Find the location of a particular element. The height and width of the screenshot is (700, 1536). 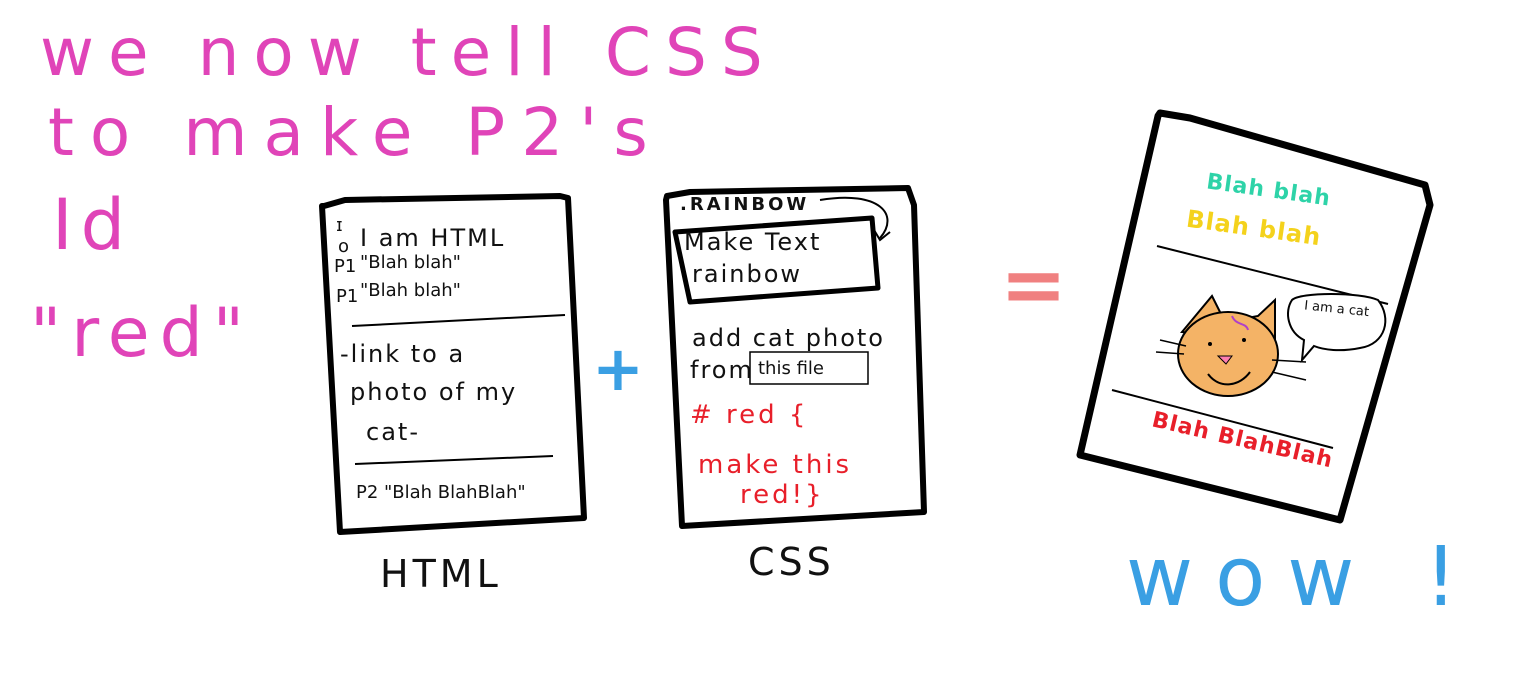

cat-drawing is located at coordinates (1231, 345).